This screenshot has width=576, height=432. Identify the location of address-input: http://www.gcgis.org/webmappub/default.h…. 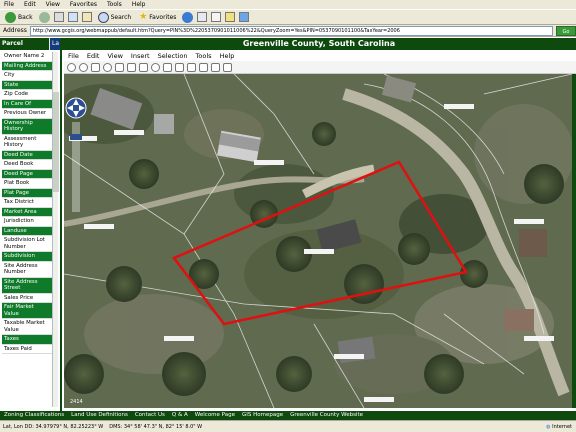
(291, 30).